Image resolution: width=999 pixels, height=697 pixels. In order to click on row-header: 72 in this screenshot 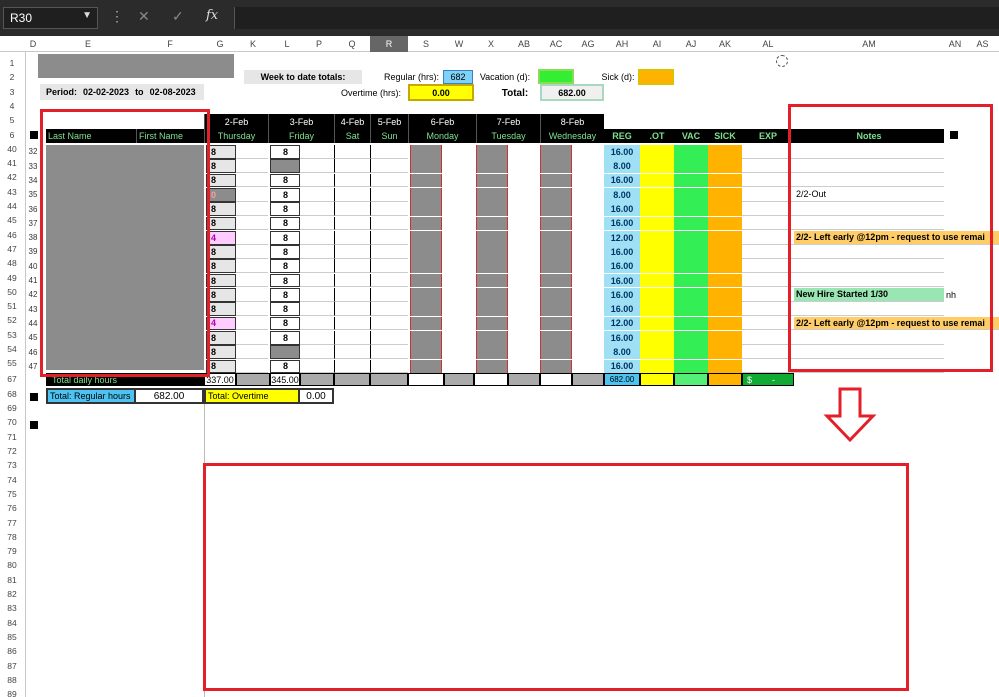, I will do `click(12, 451)`.